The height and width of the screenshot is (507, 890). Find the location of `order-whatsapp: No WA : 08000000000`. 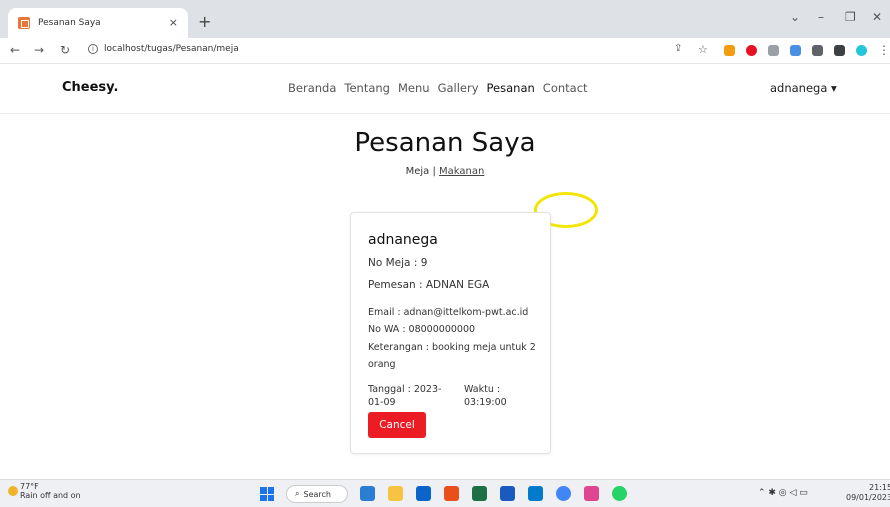

order-whatsapp: No WA : 08000000000 is located at coordinates (422, 329).